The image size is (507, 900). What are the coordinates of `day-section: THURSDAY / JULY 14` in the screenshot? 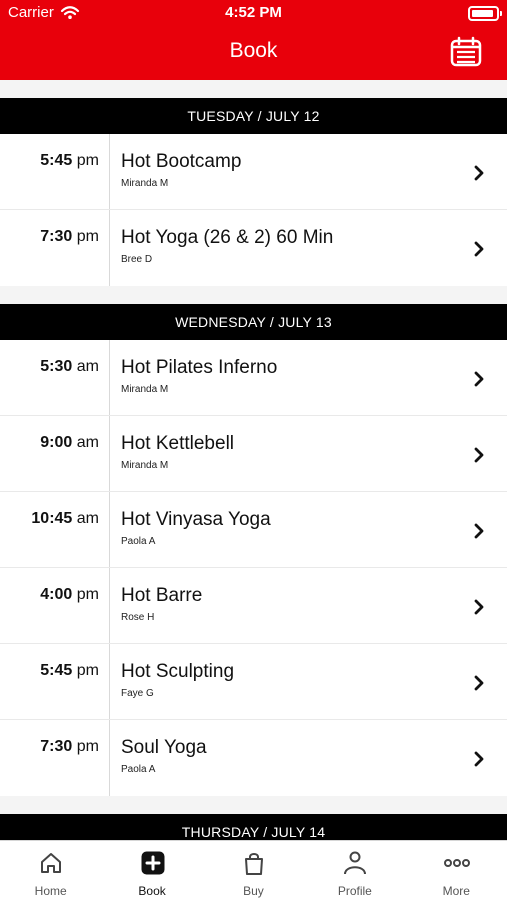 It's located at (253, 827).